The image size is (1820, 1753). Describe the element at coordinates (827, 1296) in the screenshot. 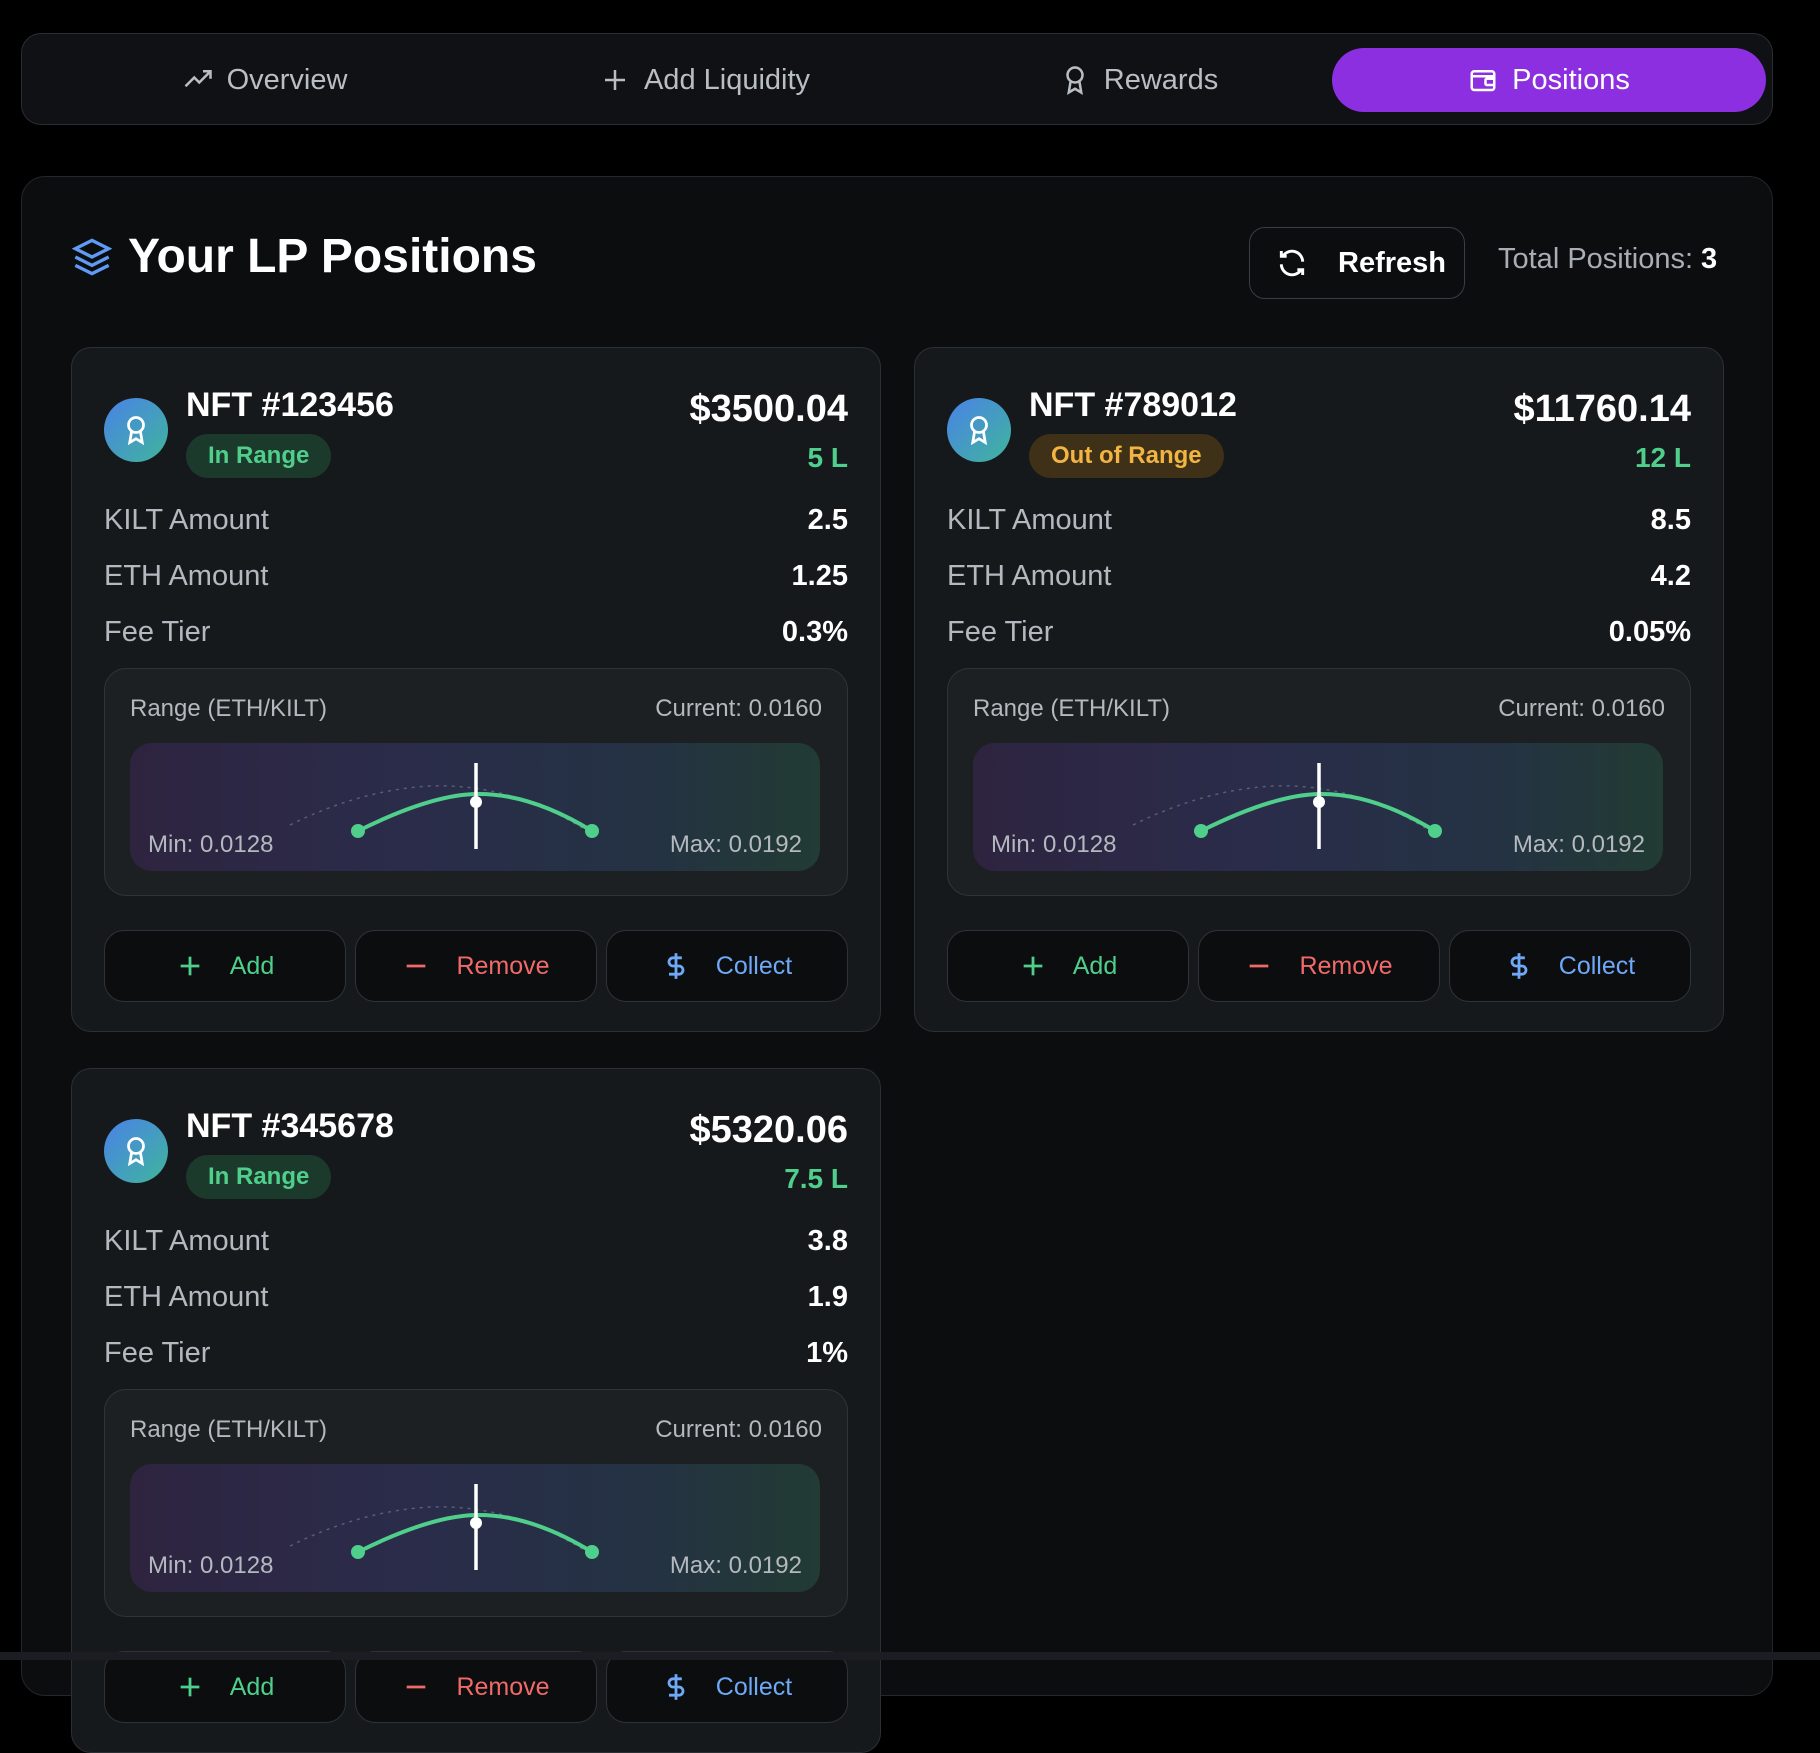

I see `eth-amount-value: 1.9` at that location.